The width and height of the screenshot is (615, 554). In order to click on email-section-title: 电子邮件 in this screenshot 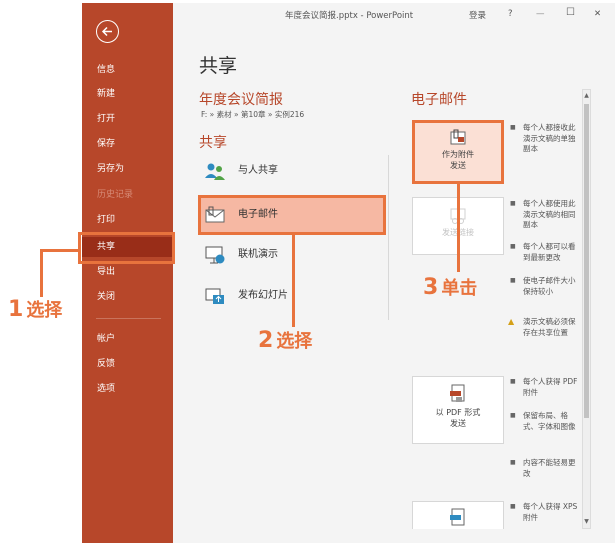, I will do `click(439, 100)`.